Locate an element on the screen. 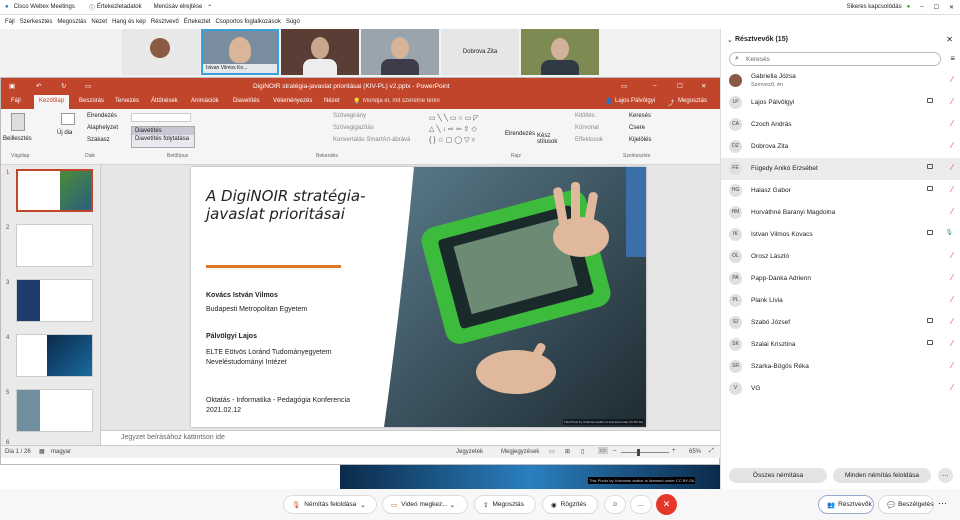 The height and width of the screenshot is (520, 960). start-slideshow-icon: ▭ is located at coordinates (88, 86).